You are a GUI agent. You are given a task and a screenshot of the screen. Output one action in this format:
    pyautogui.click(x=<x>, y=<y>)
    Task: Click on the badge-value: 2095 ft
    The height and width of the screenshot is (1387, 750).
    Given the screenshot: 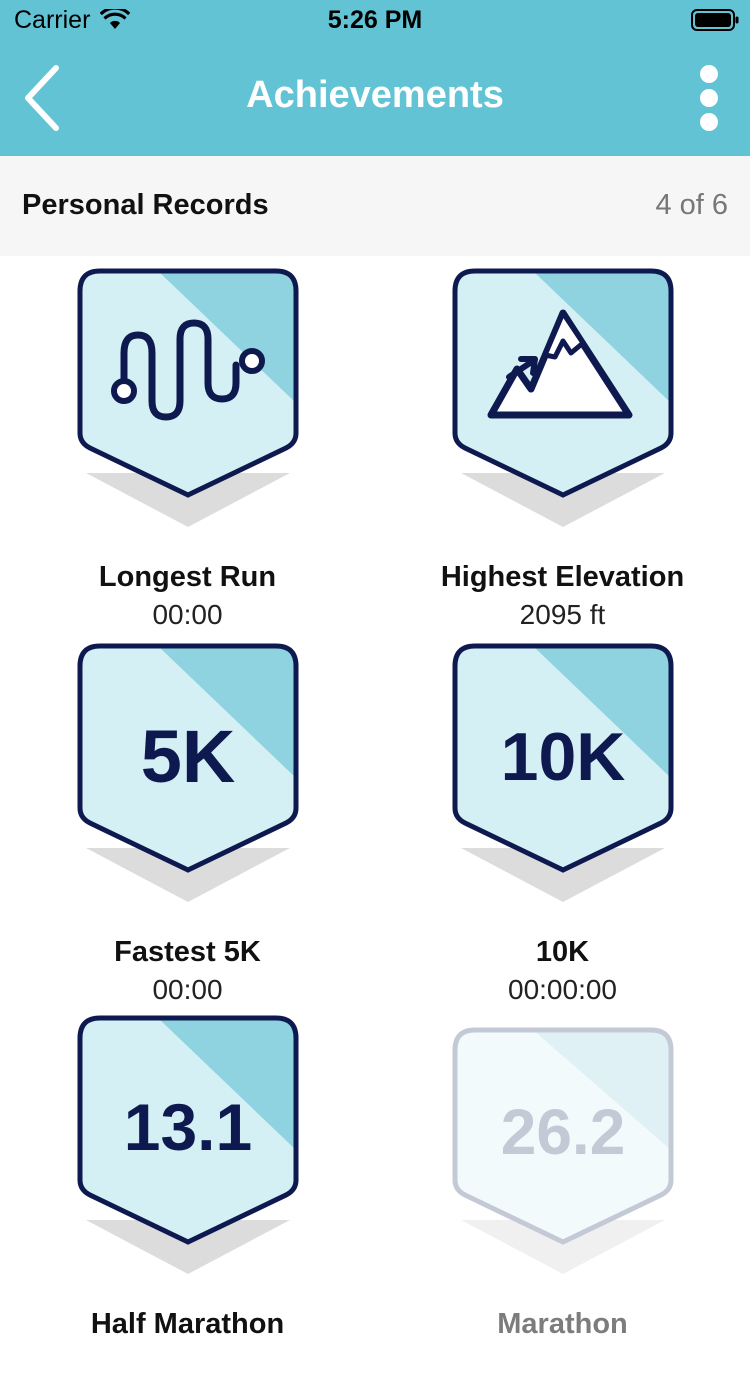 What is the action you would take?
    pyautogui.click(x=562, y=614)
    